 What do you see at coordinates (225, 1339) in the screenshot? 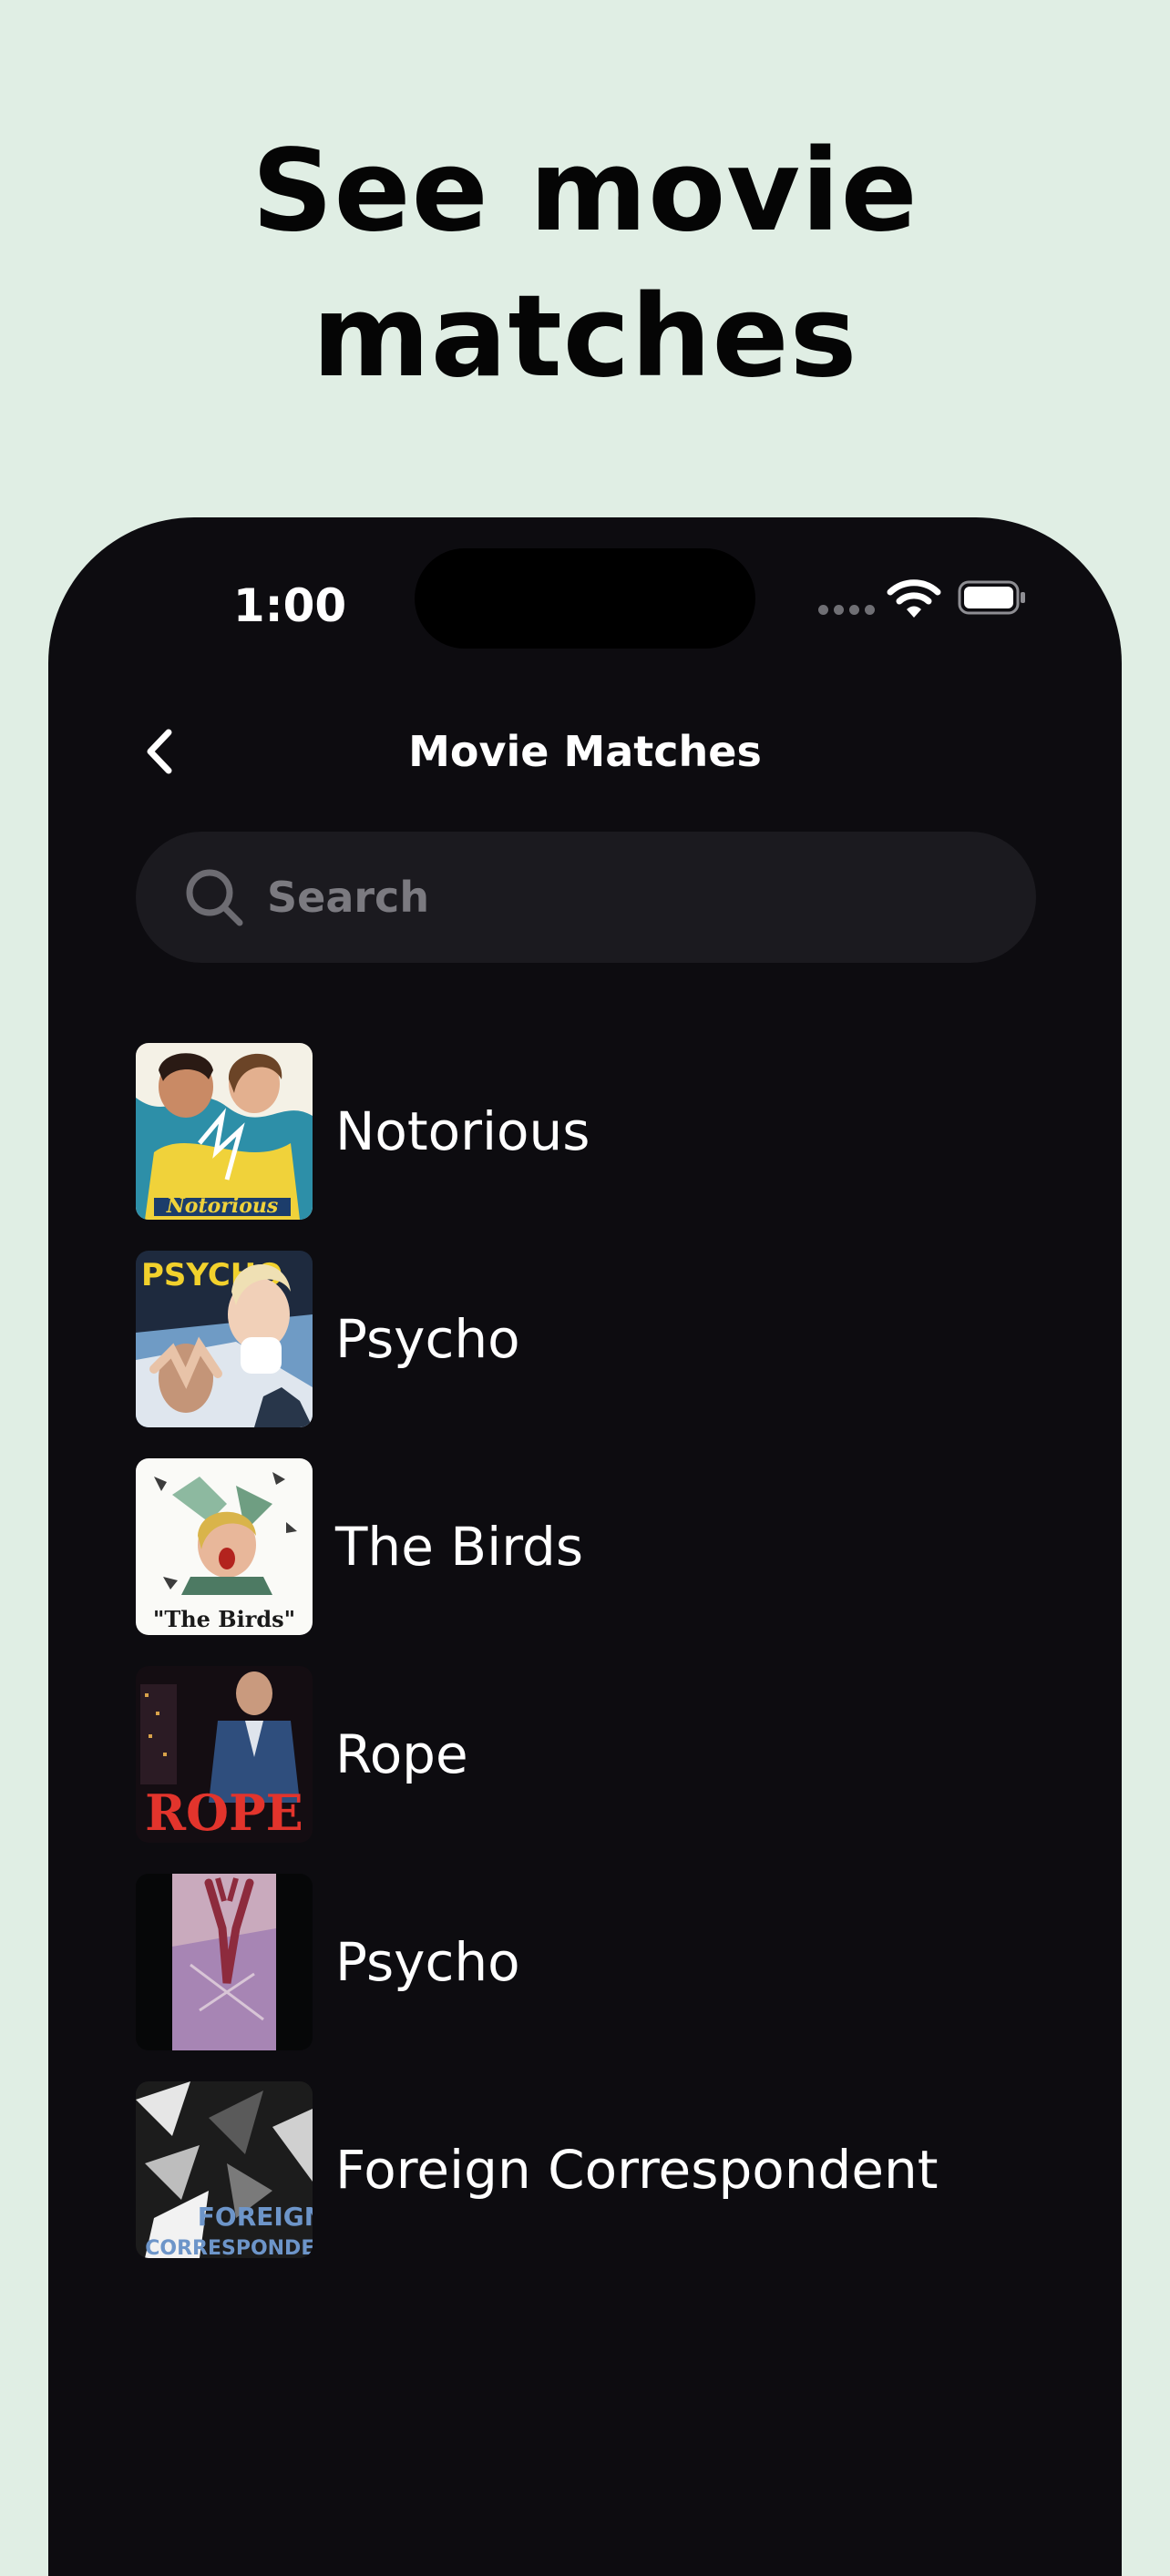
I see `movie-poster-psycho: PSYCHO` at bounding box center [225, 1339].